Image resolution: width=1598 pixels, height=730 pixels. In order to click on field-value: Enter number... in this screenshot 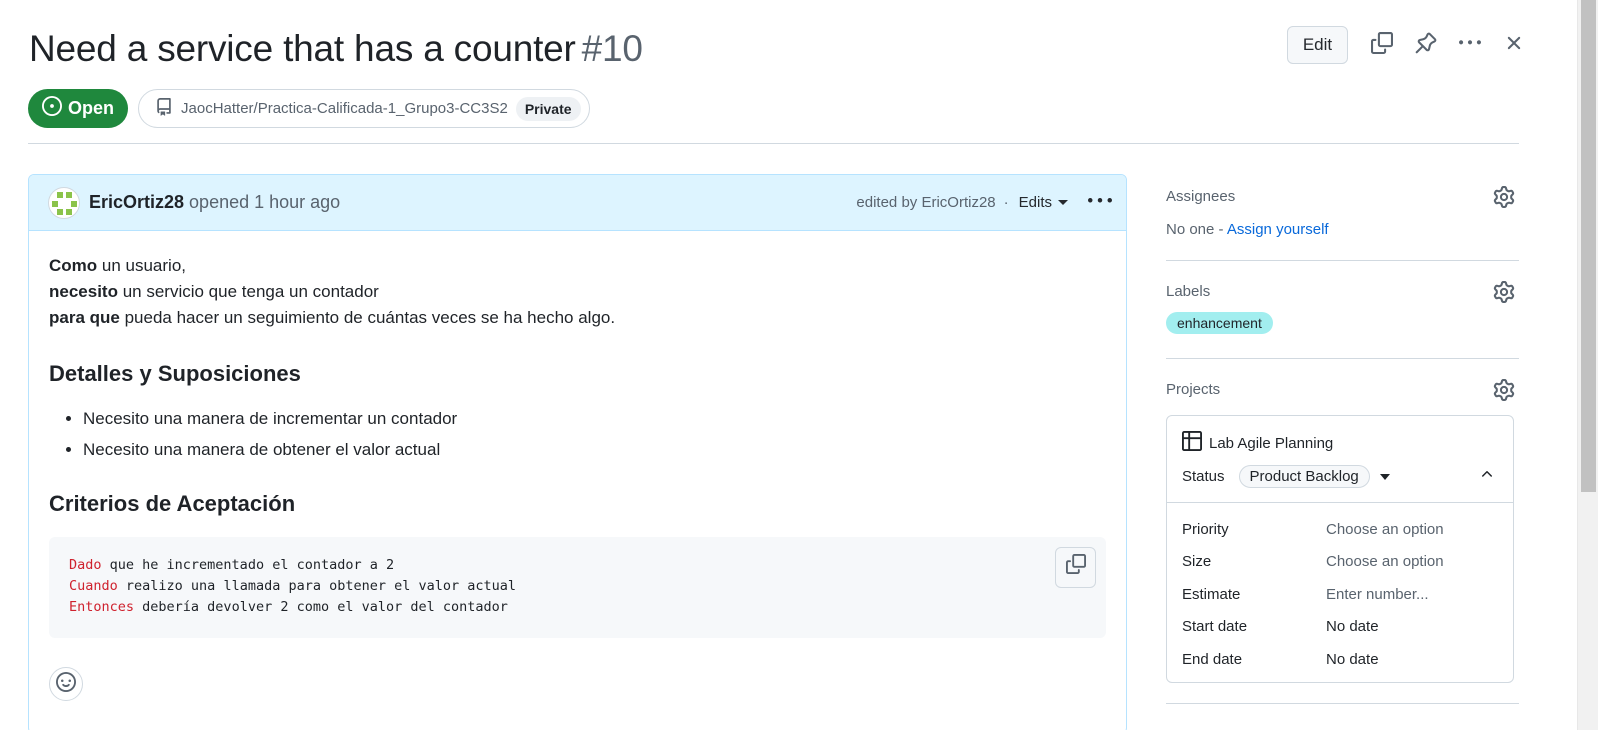, I will do `click(1377, 594)`.